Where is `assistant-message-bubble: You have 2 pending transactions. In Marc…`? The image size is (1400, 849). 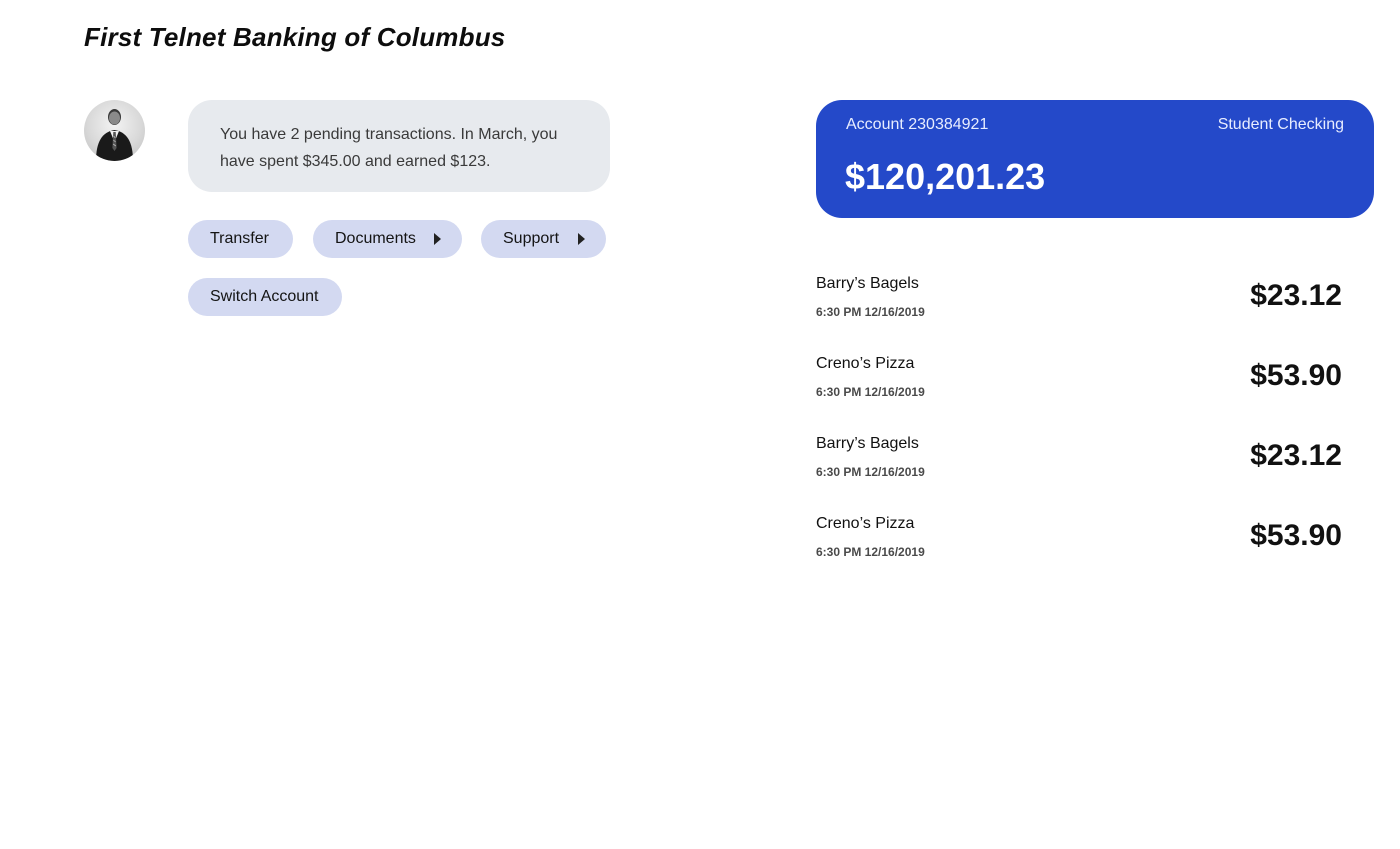 assistant-message-bubble: You have 2 pending transactions. In Marc… is located at coordinates (399, 146).